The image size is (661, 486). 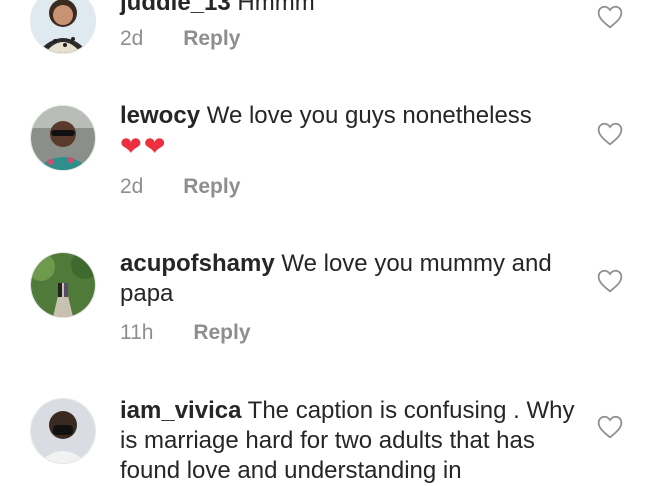 I want to click on comment-username: iam_vivica, so click(x=180, y=410).